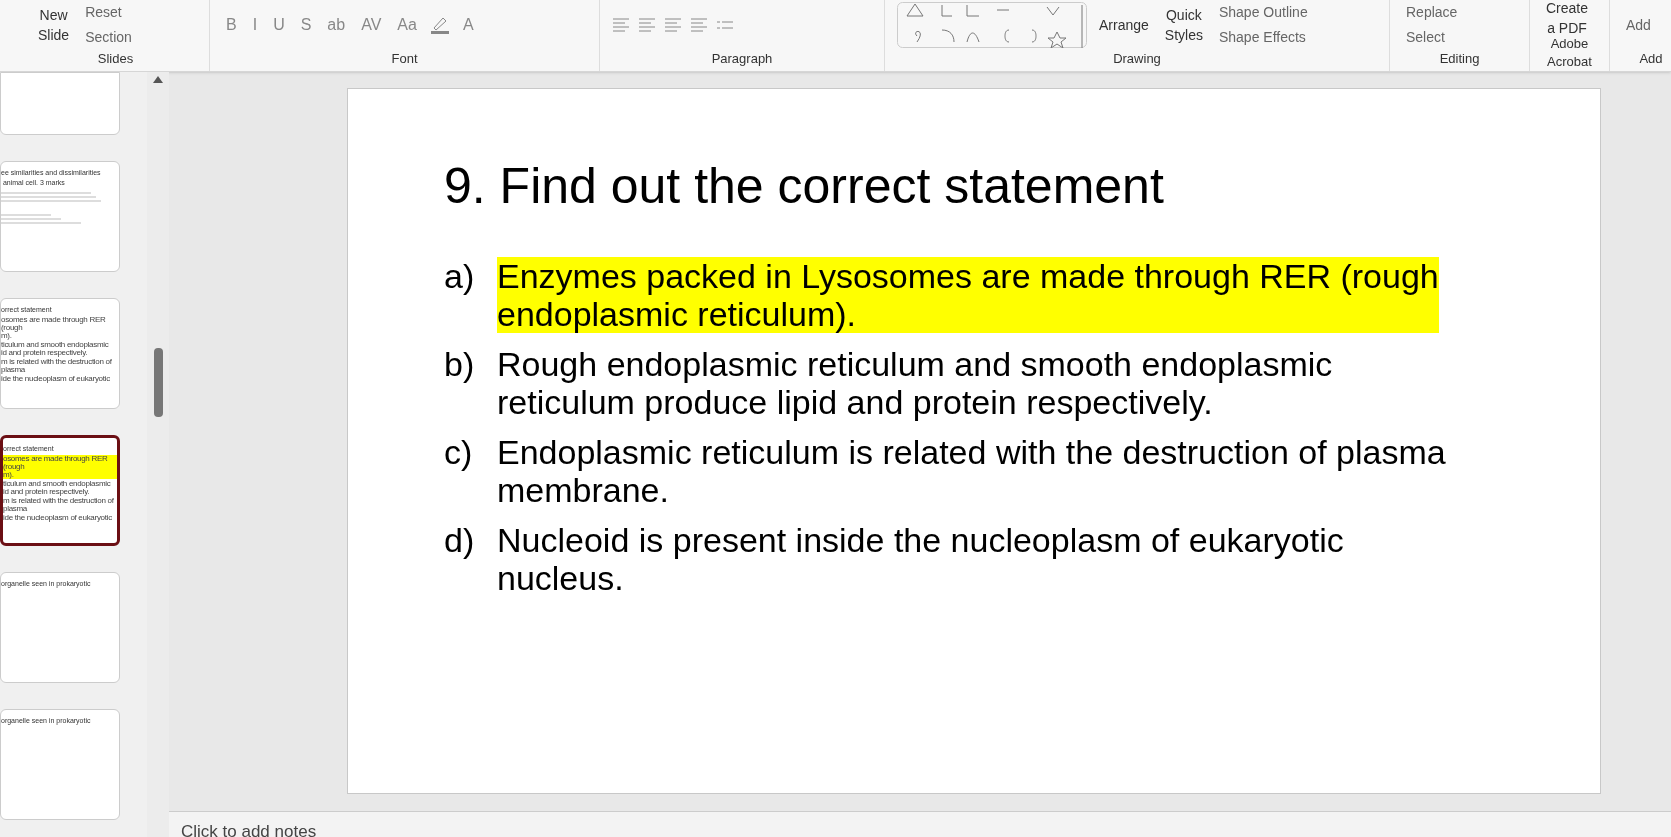 The image size is (1671, 837). What do you see at coordinates (468, 25) in the screenshot?
I see `font-button: A` at bounding box center [468, 25].